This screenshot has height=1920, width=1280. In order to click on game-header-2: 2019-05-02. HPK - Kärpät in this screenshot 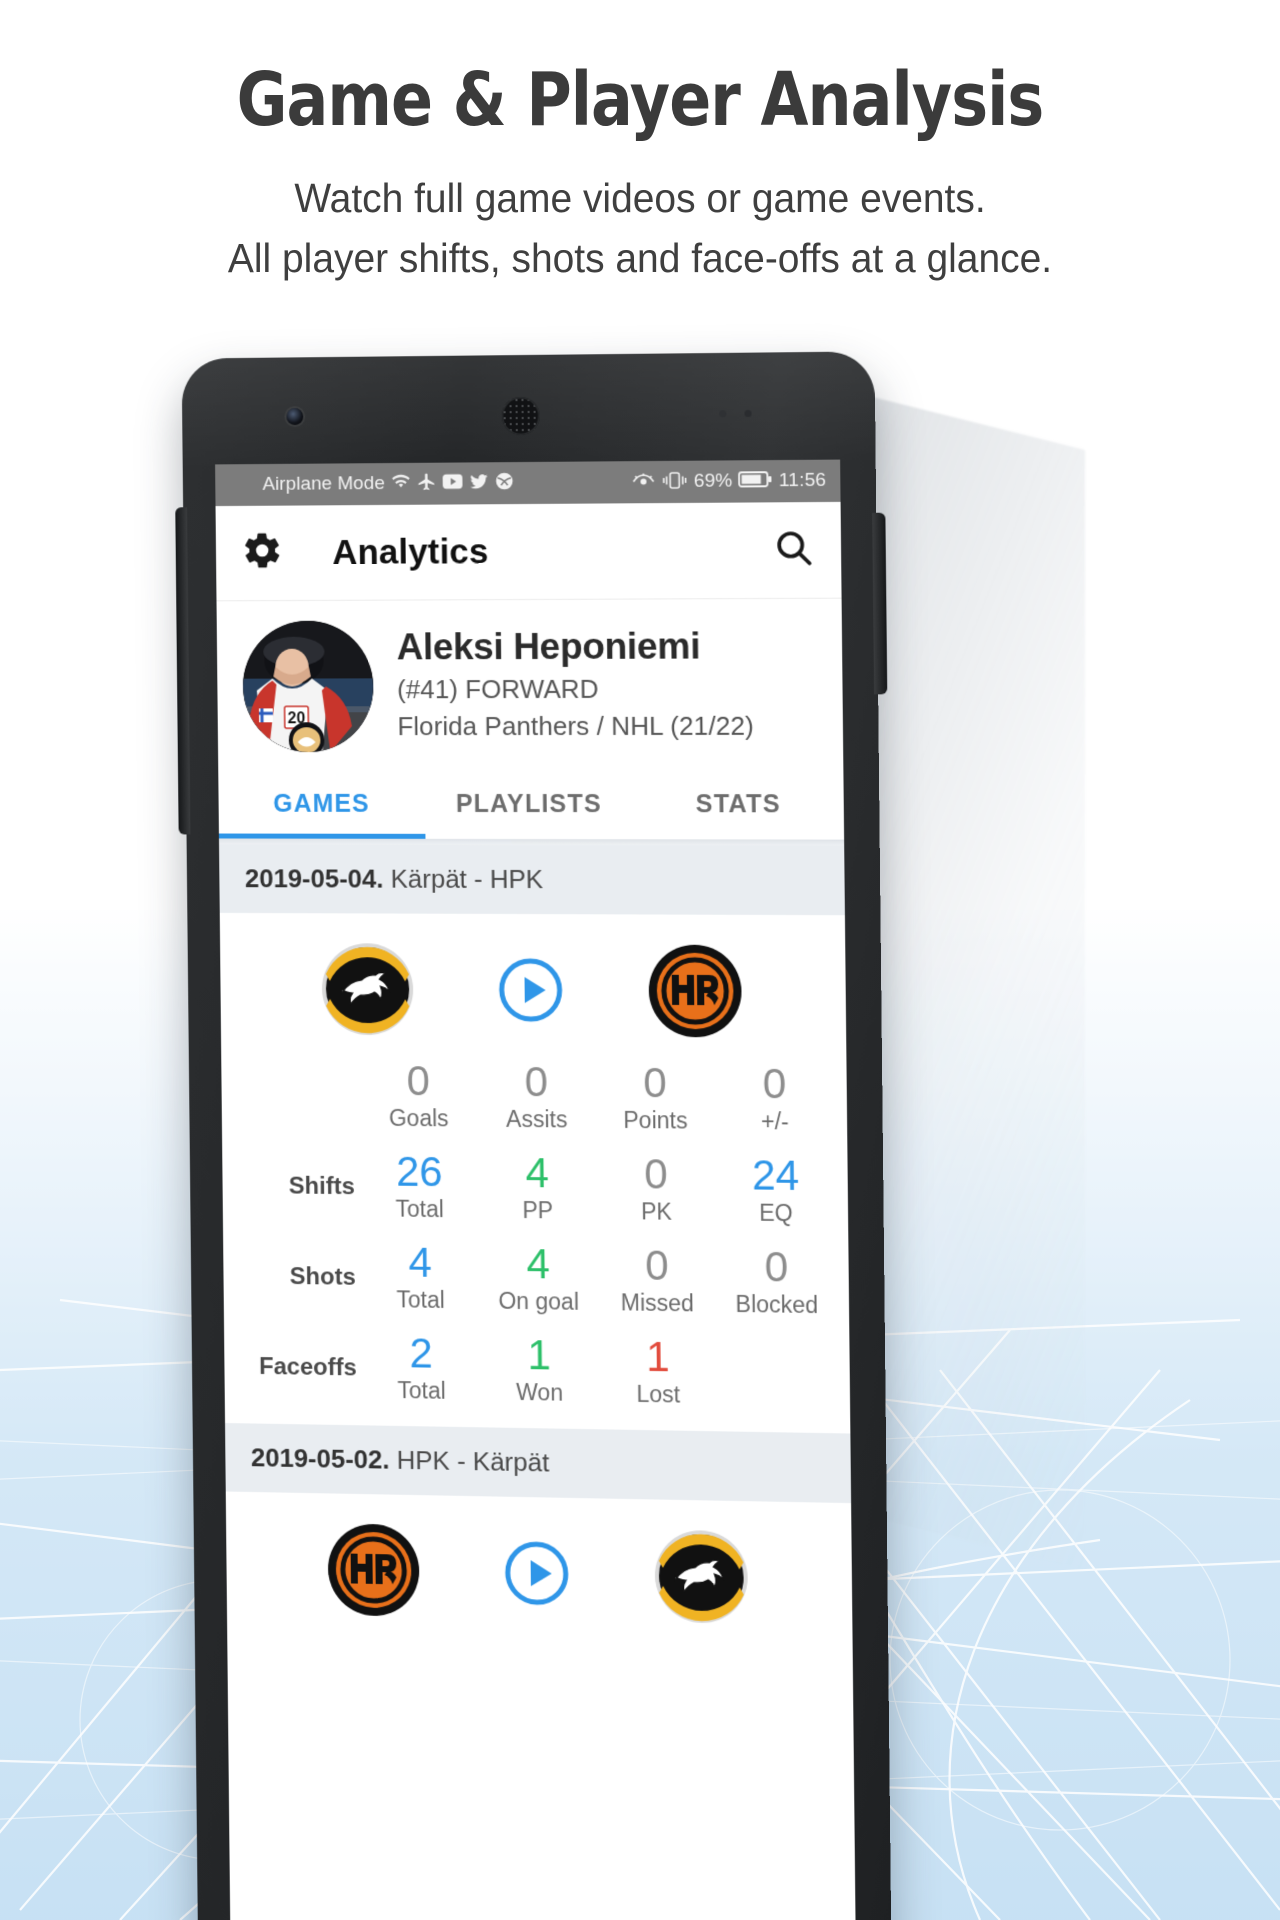, I will do `click(538, 1463)`.